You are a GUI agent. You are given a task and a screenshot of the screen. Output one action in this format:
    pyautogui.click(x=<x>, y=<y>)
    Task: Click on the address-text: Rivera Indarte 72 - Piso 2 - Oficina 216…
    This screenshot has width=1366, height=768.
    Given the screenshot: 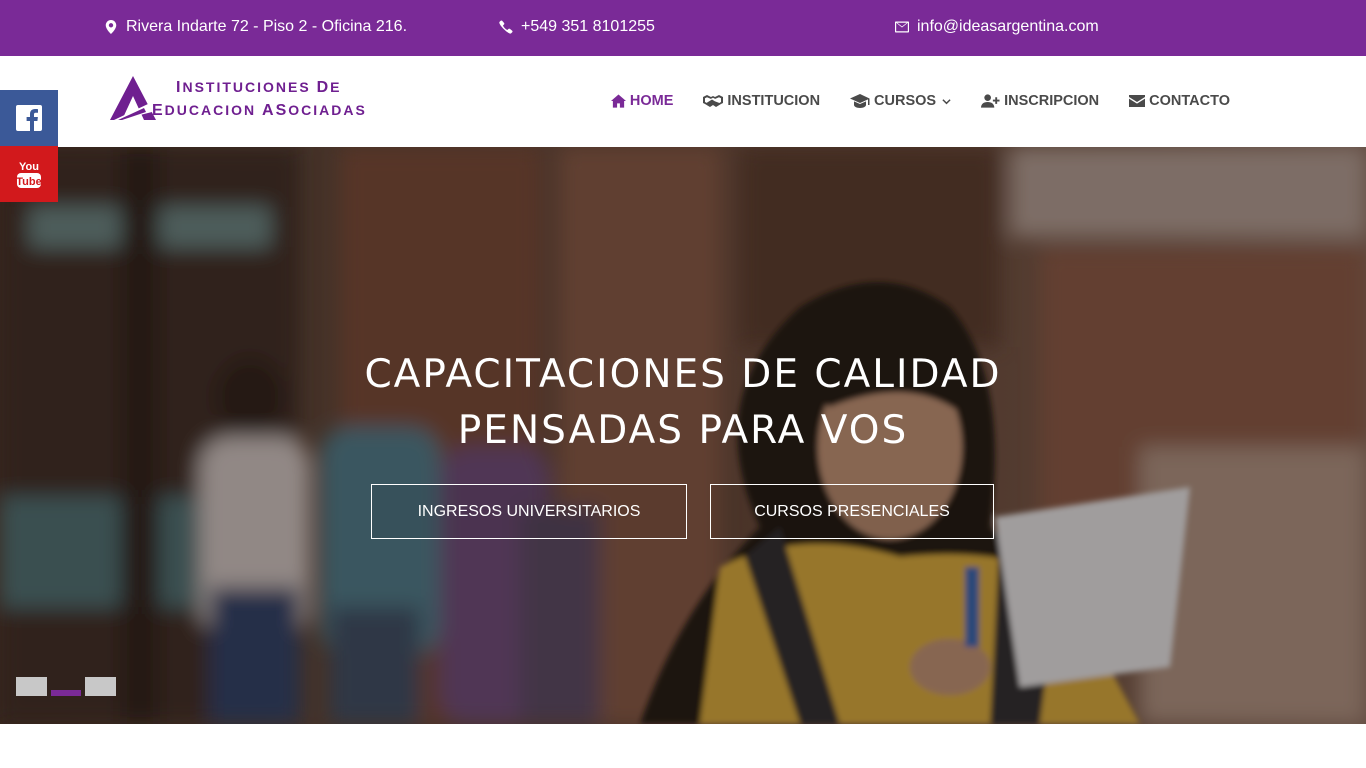 What is the action you would take?
    pyautogui.click(x=267, y=26)
    